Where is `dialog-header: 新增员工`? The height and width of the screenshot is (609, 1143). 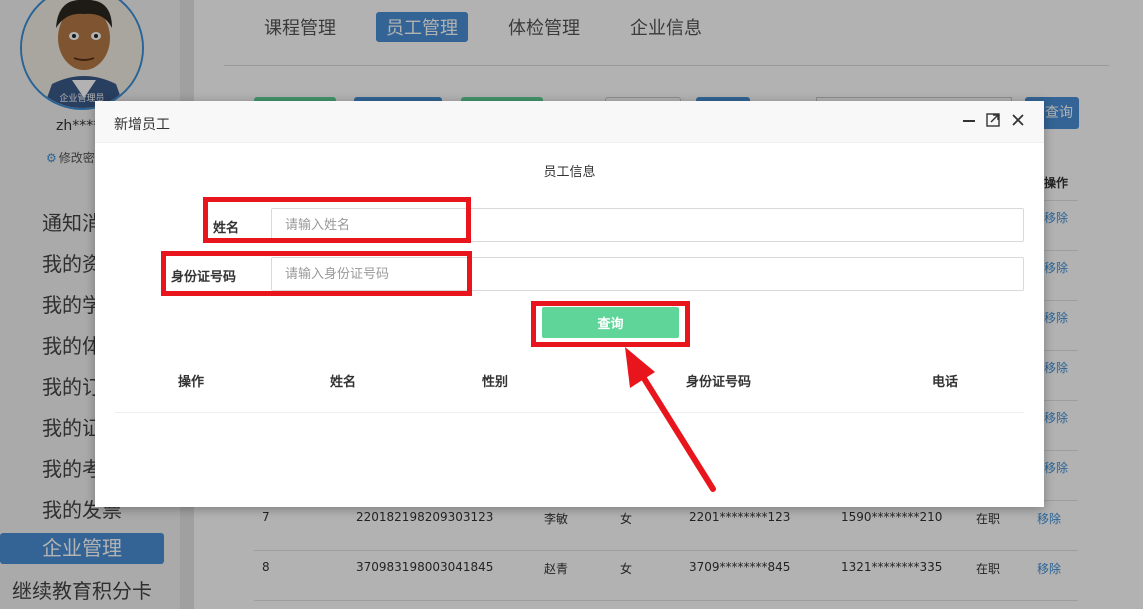
dialog-header: 新增员工 is located at coordinates (569, 122).